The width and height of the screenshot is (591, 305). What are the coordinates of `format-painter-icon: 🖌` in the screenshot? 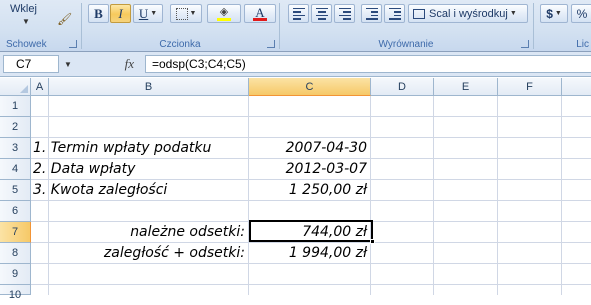 It's located at (64, 19).